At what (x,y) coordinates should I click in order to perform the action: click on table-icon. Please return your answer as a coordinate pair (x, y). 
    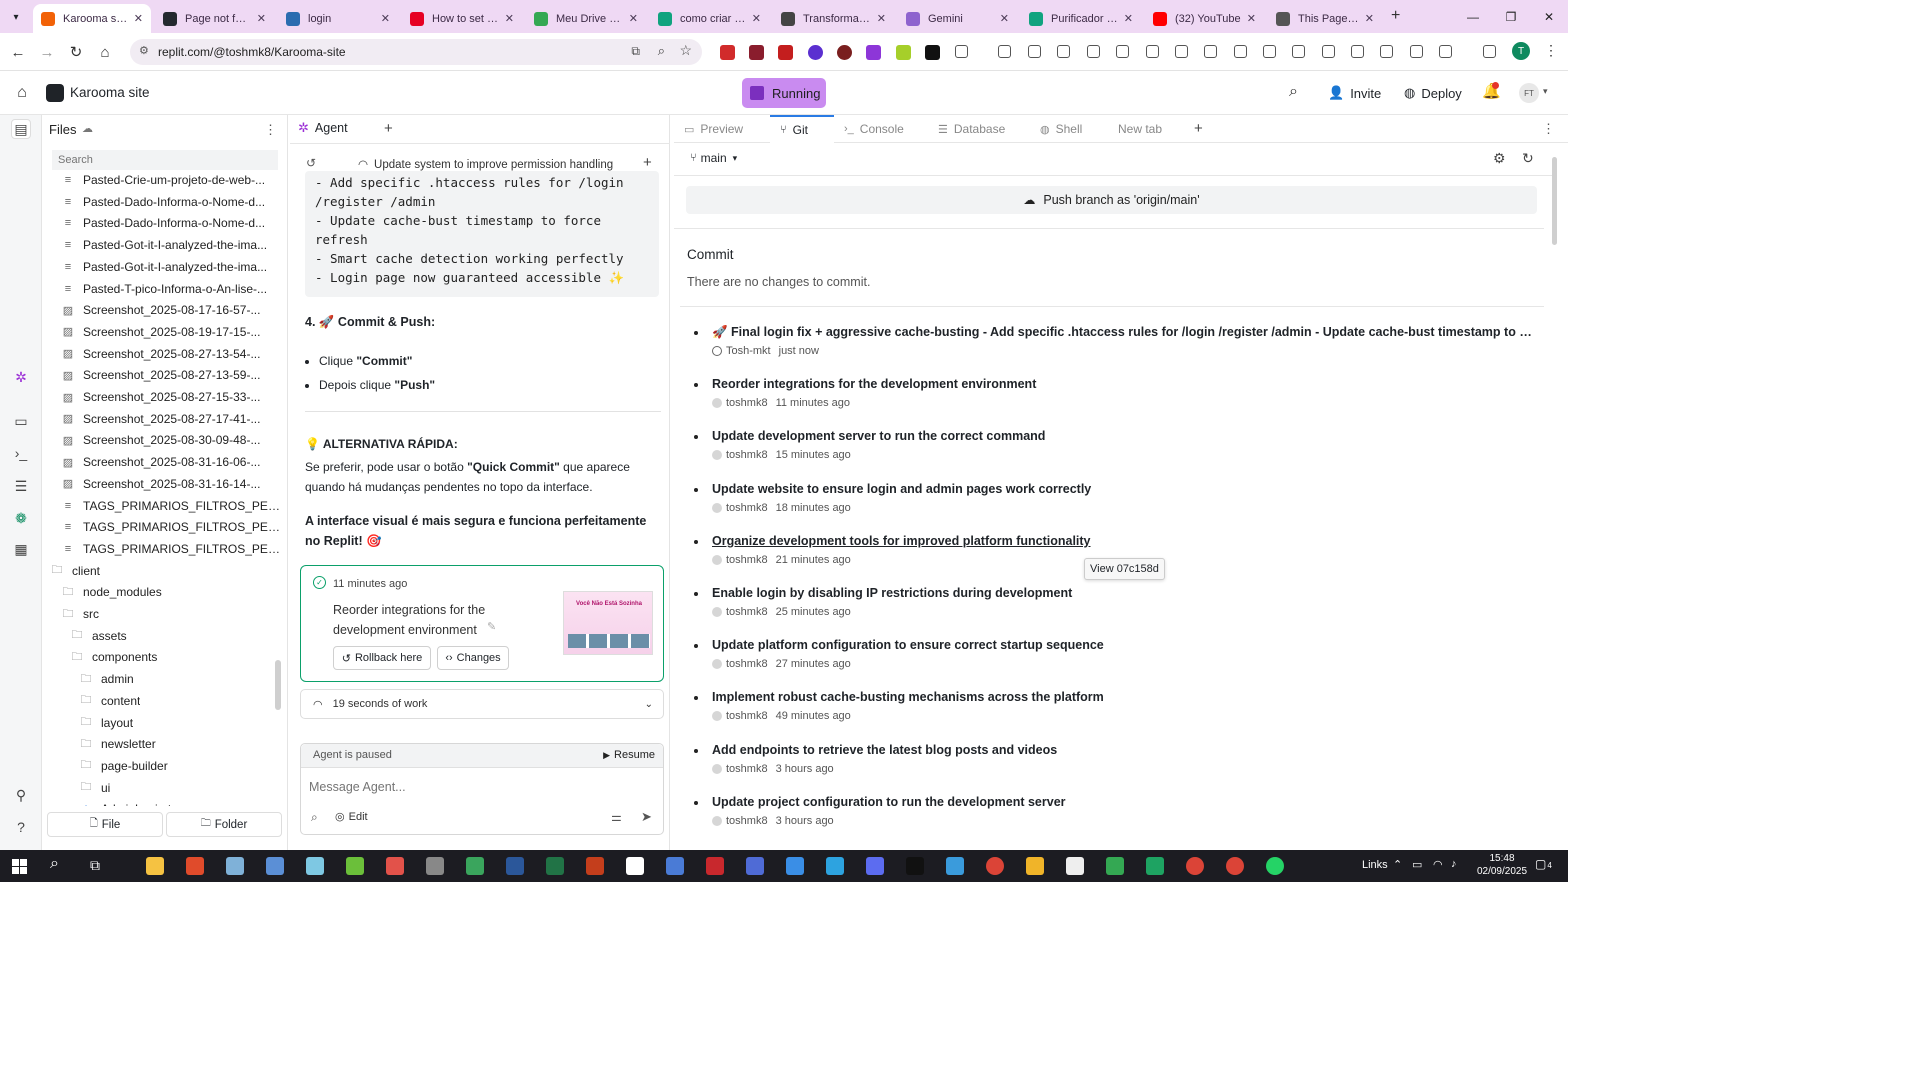
    Looking at the image, I should click on (1386, 51).